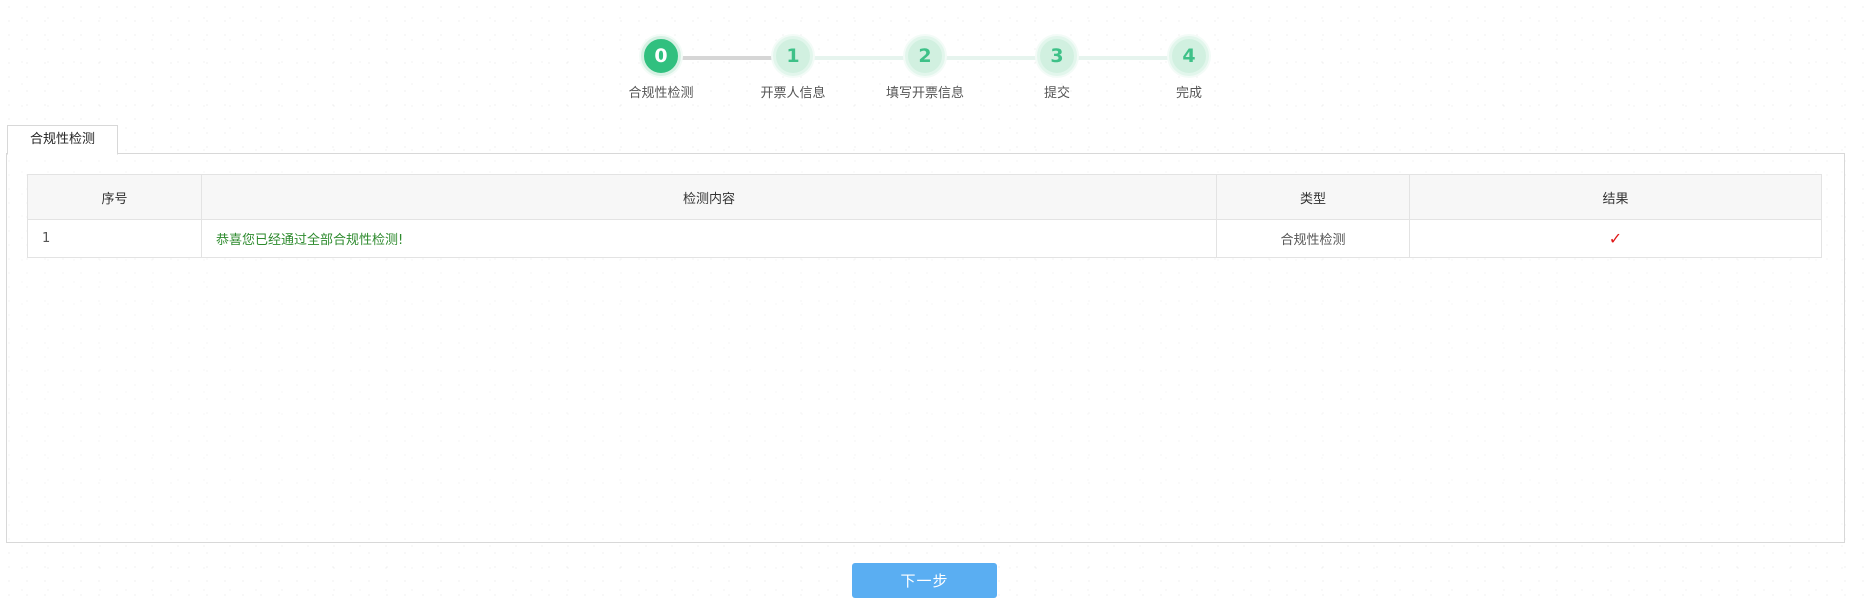 This screenshot has width=1865, height=607. Describe the element at coordinates (1189, 56) in the screenshot. I see `step-number-badge: 4` at that location.